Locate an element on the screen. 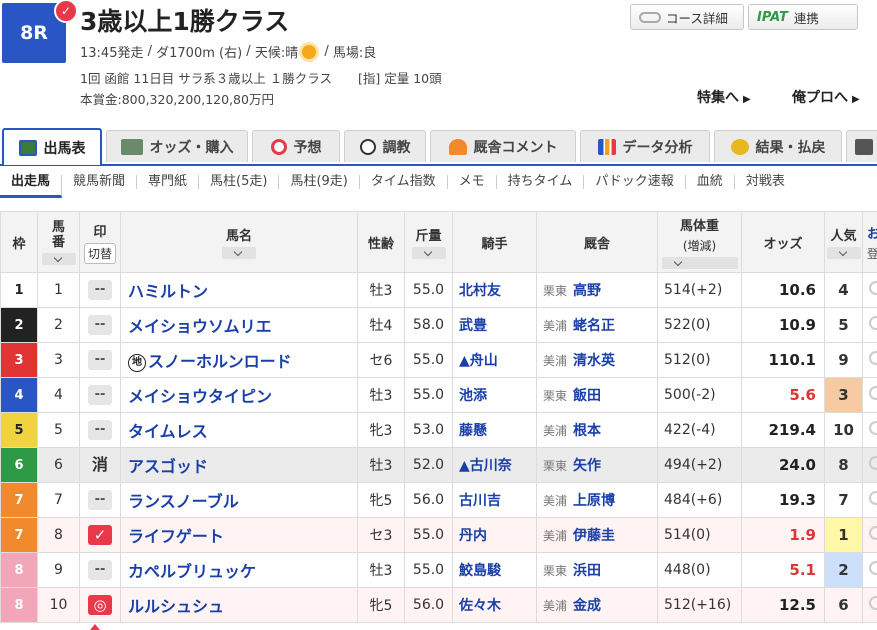 The height and width of the screenshot is (630, 877). trainer-link: 蛯名正 is located at coordinates (594, 326).